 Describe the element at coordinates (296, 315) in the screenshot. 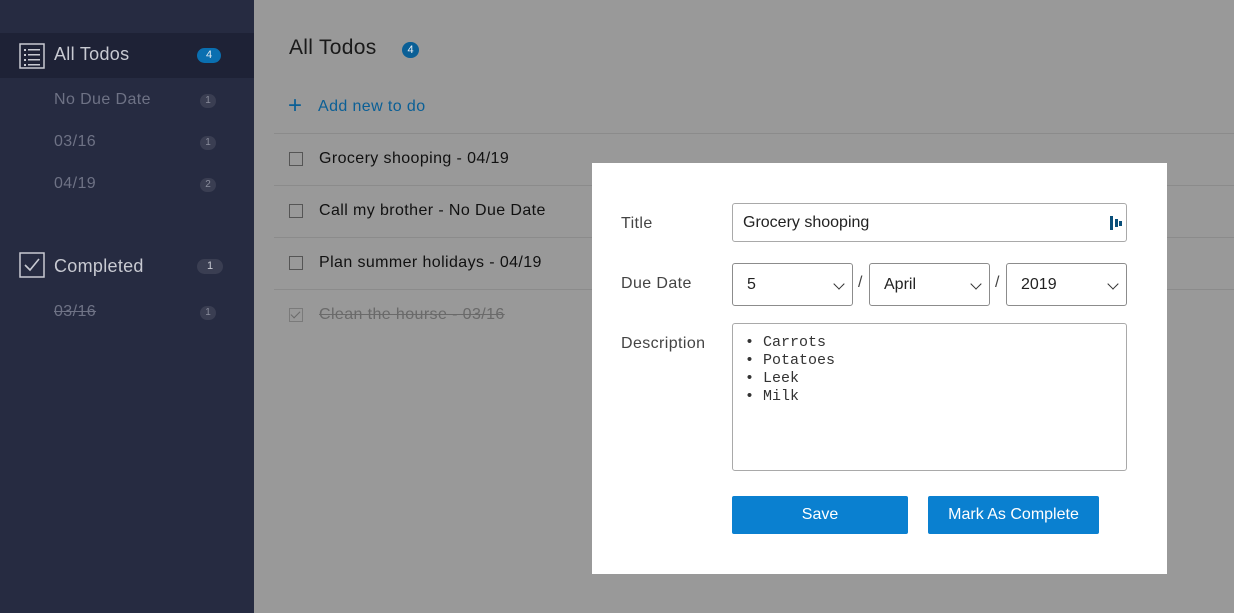

I see `todo-checkbox-checked` at that location.